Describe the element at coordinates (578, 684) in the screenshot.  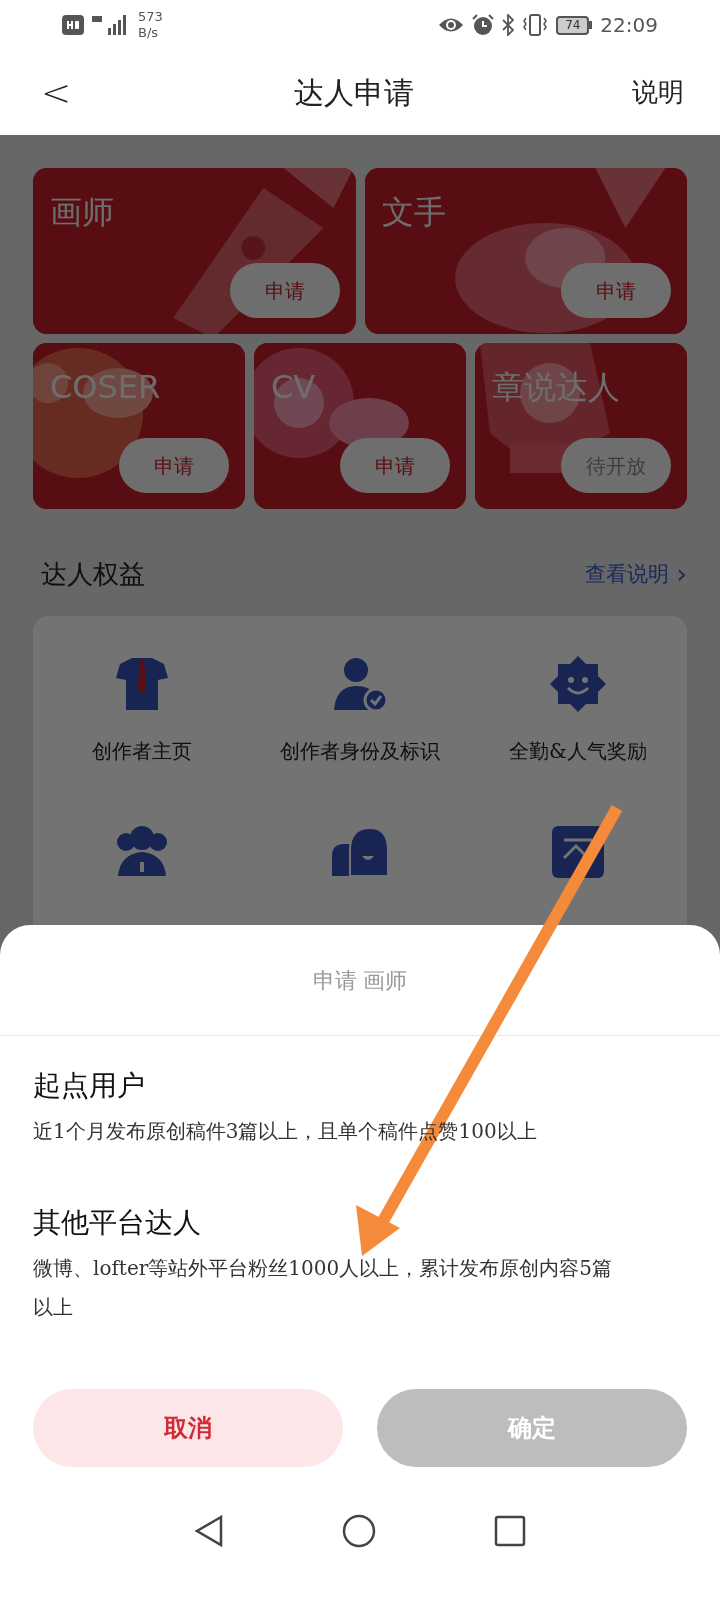
I see `smiley-badge-icon` at that location.